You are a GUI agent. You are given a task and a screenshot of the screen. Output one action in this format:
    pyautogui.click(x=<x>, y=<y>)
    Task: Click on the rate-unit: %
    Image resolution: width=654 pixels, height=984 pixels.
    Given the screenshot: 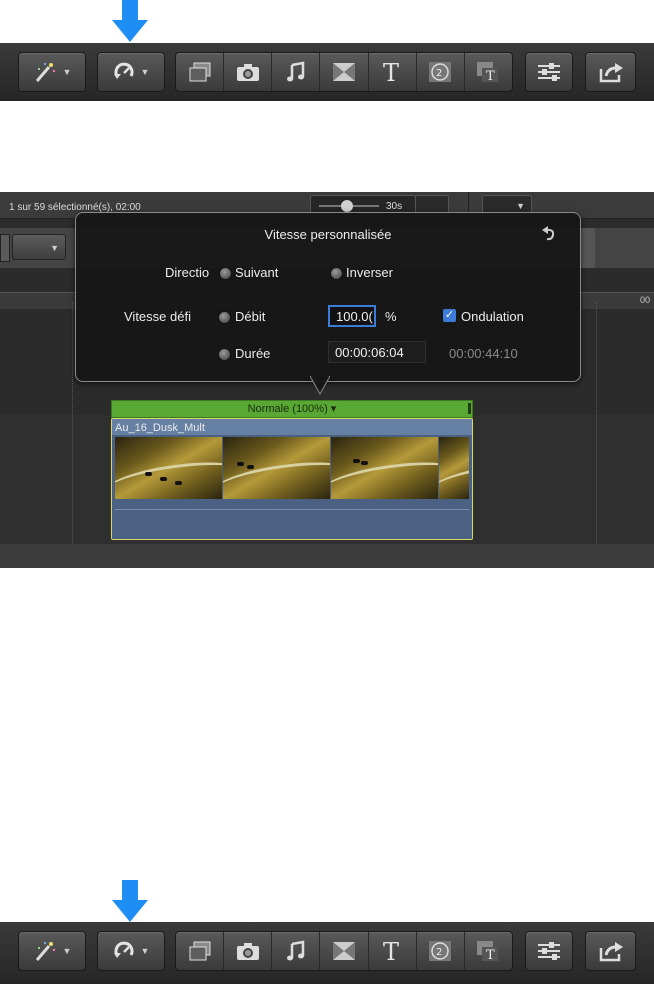 What is the action you would take?
    pyautogui.click(x=391, y=316)
    